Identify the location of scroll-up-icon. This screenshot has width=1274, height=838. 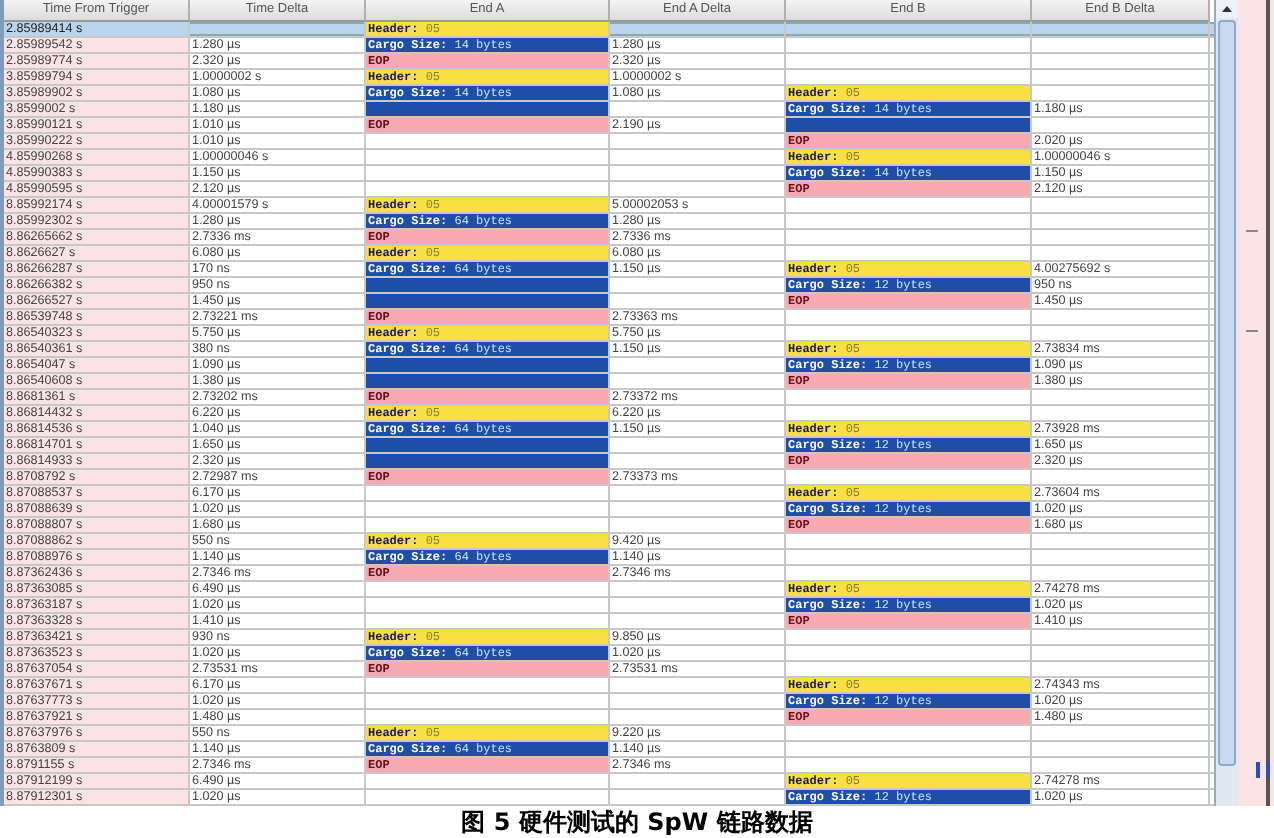
(1227, 9).